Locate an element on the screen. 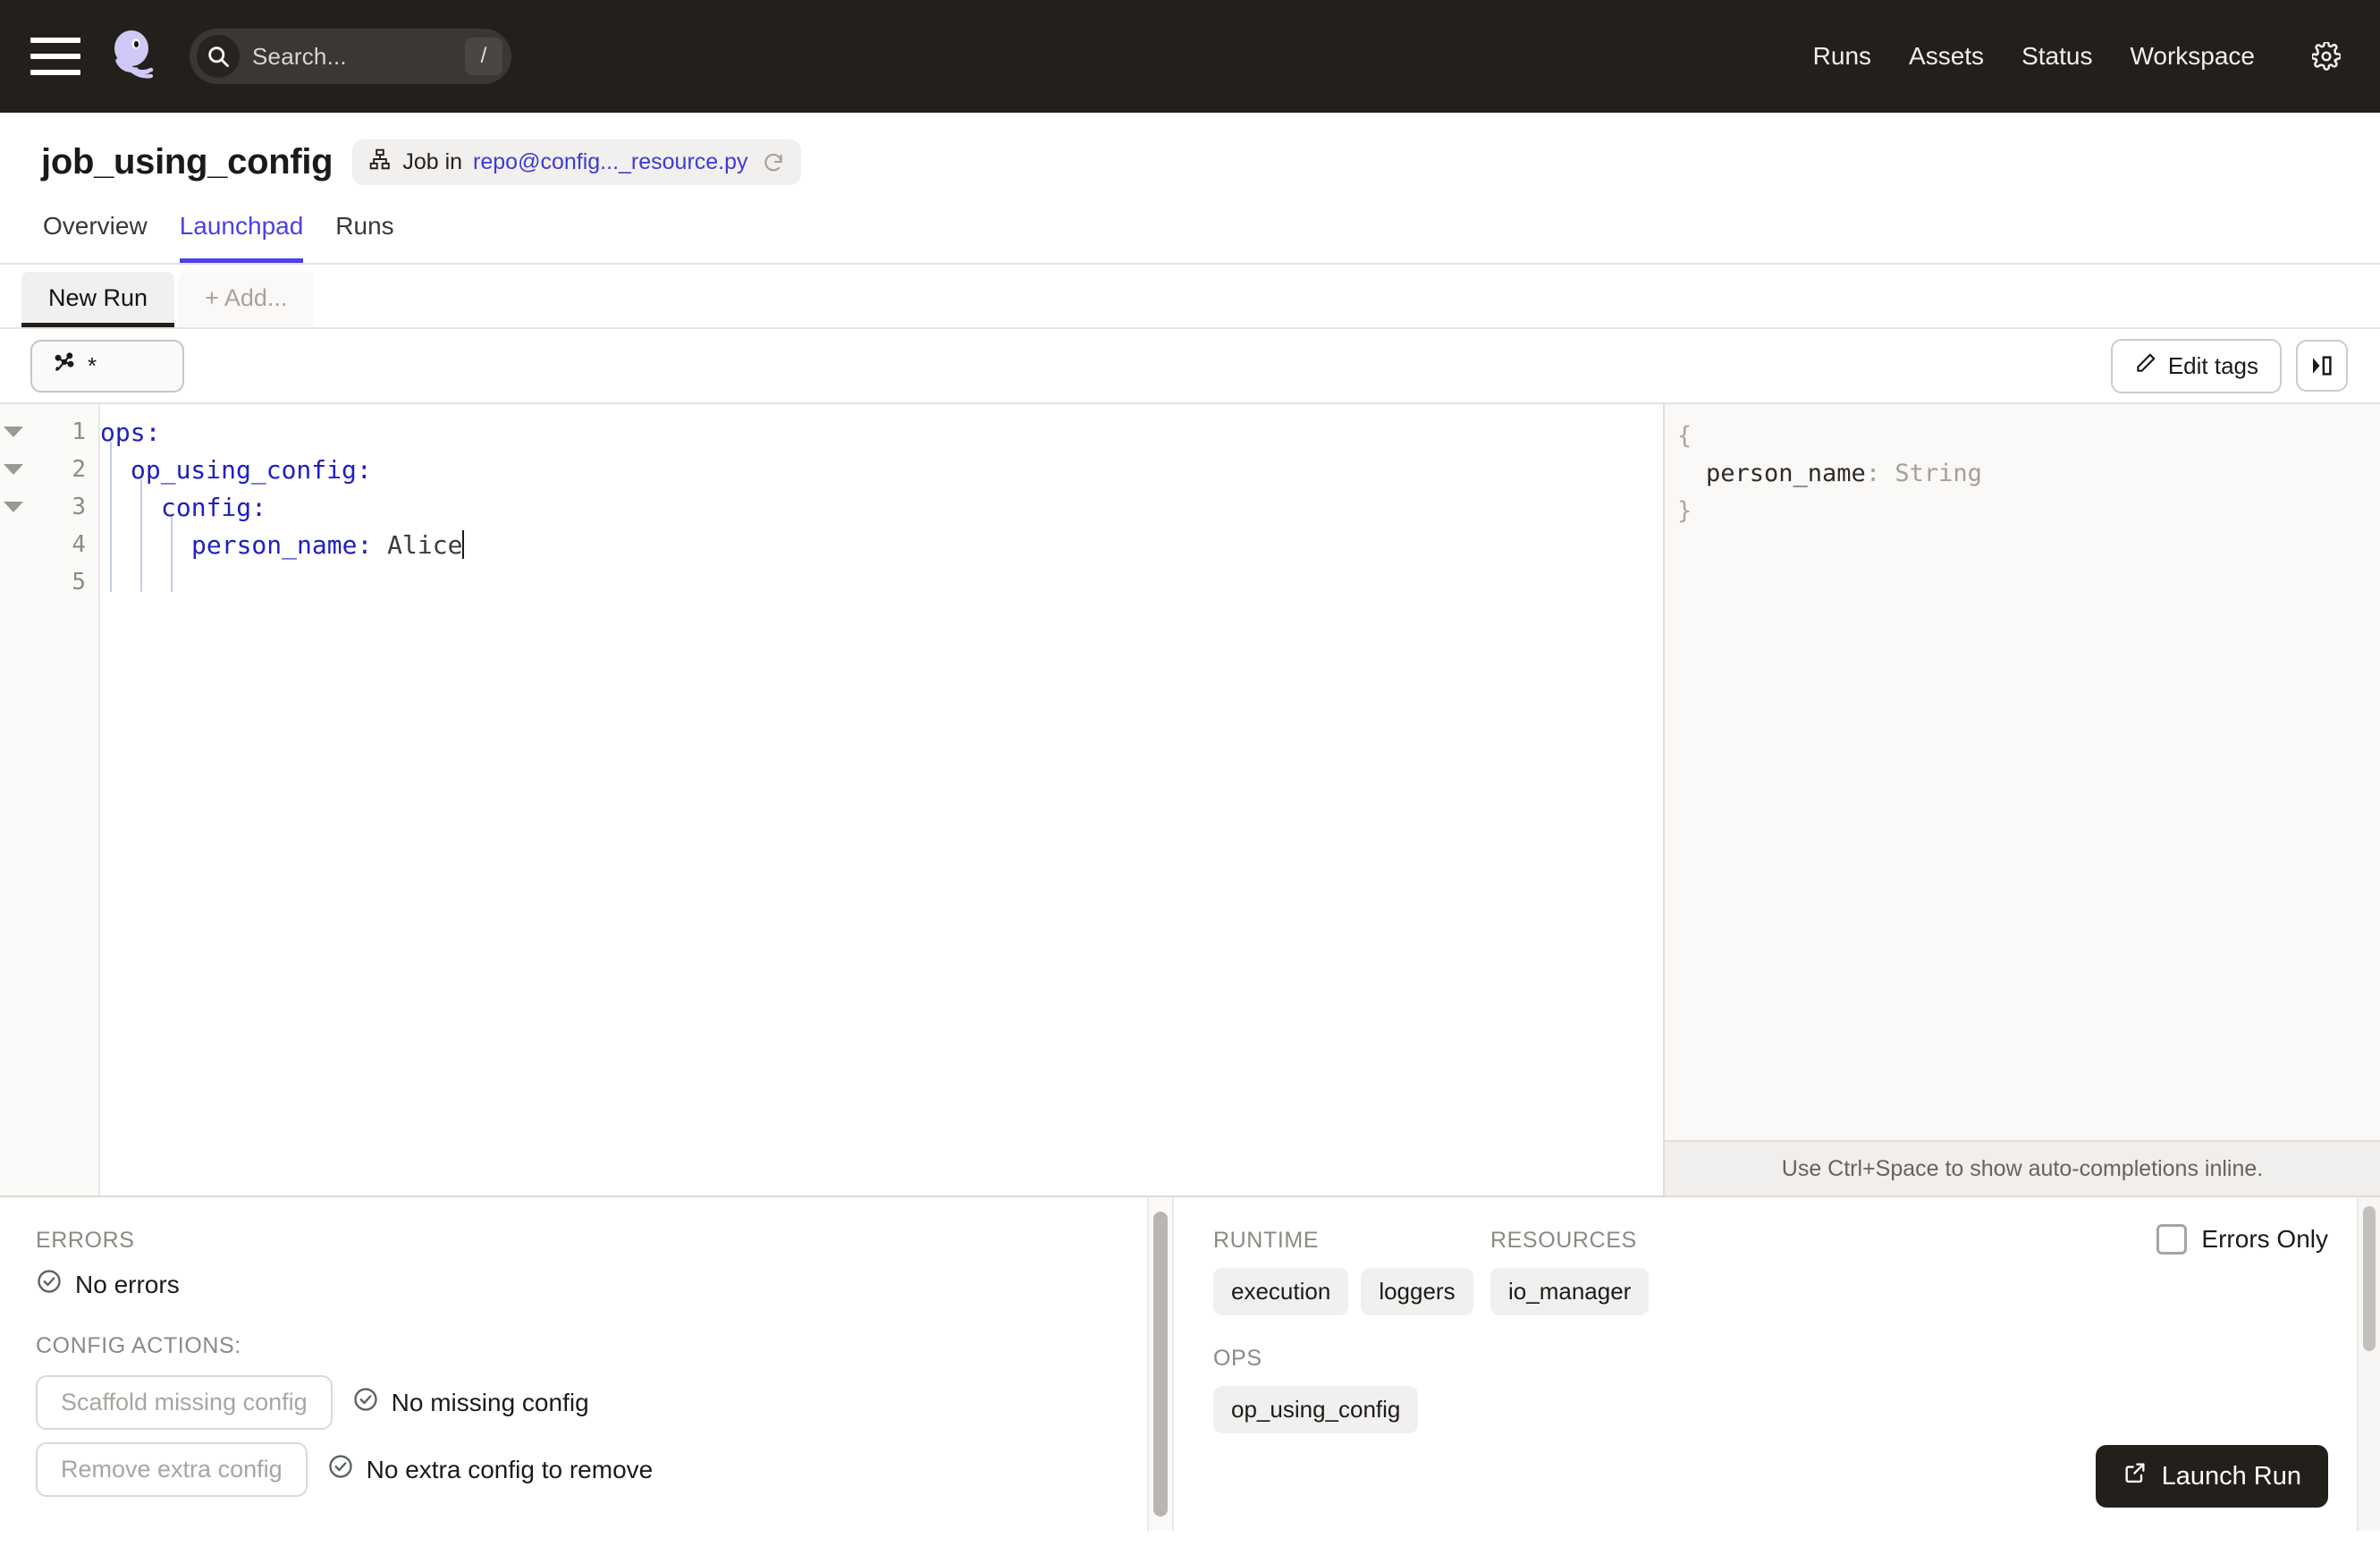 Image resolution: width=2380 pixels, height=1563 pixels. nav-link-status: Status is located at coordinates (2056, 56).